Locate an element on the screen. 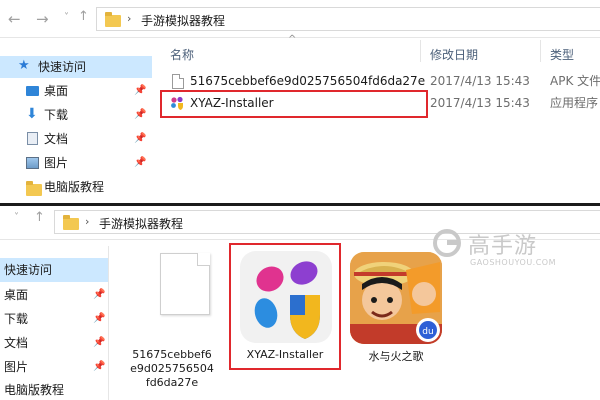  sidebar-item-quick-access: 快速访问 is located at coordinates (54, 270).